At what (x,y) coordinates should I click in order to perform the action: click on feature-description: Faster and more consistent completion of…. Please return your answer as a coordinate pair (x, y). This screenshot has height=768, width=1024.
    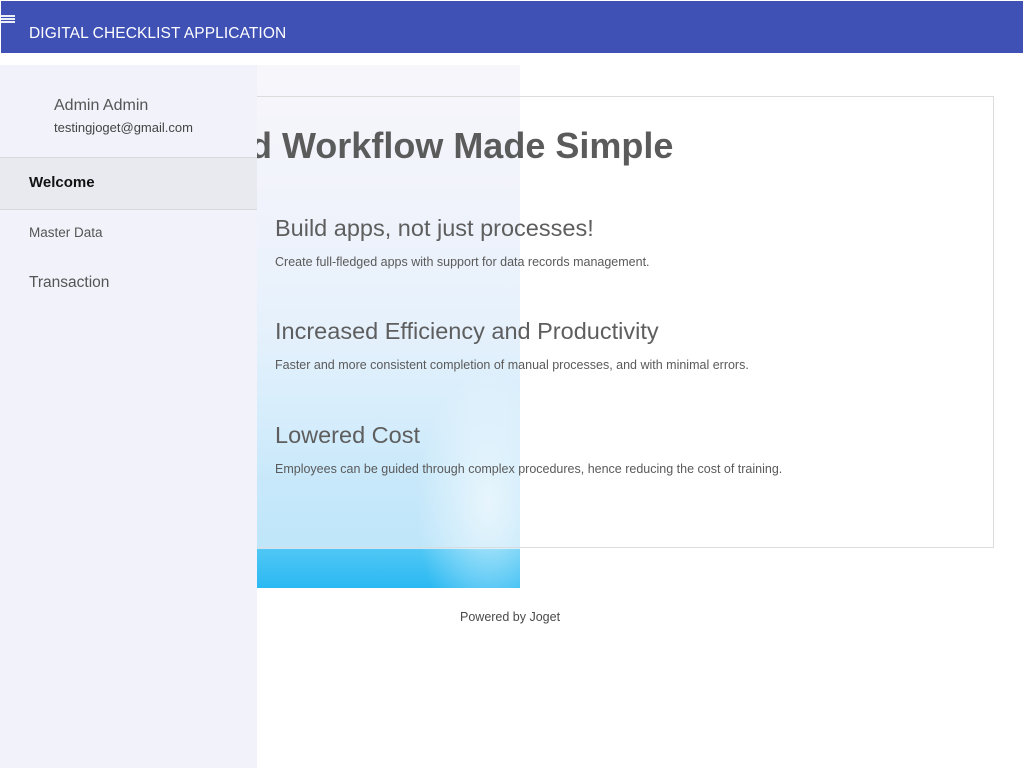
    Looking at the image, I should click on (512, 365).